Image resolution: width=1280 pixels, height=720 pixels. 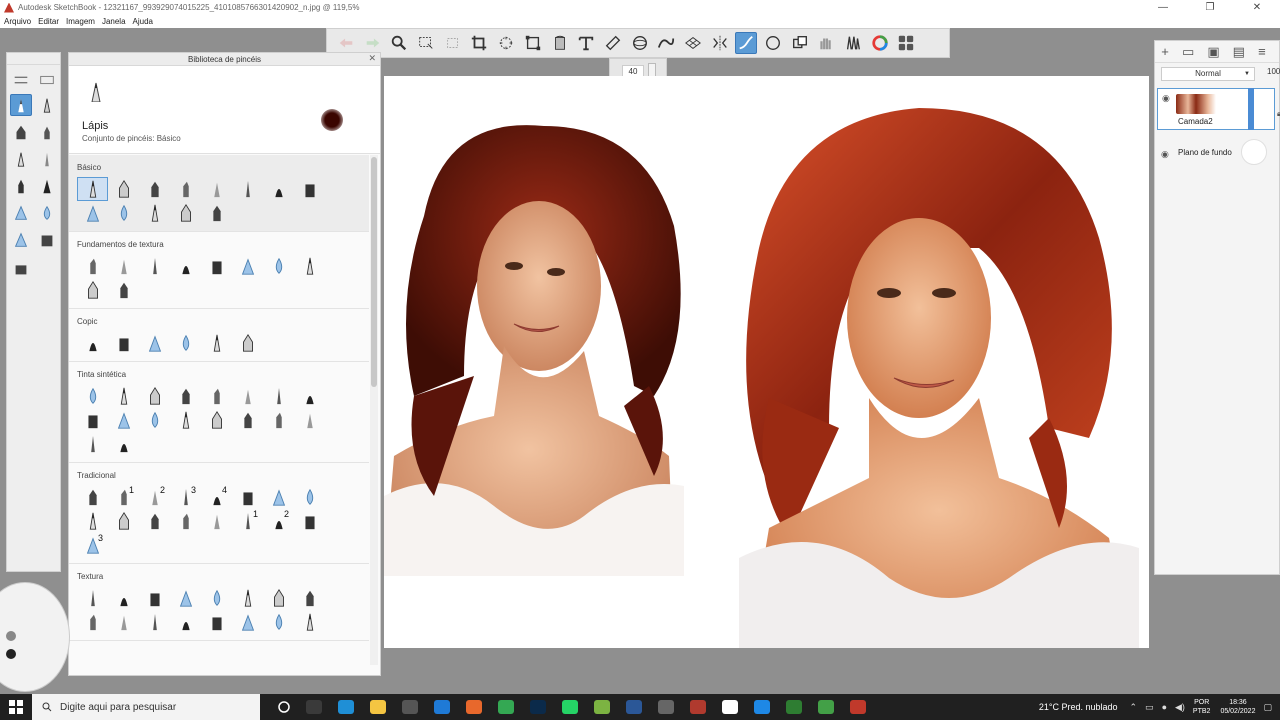 What do you see at coordinates (693, 43) in the screenshot?
I see `perspective-grid-icon` at bounding box center [693, 43].